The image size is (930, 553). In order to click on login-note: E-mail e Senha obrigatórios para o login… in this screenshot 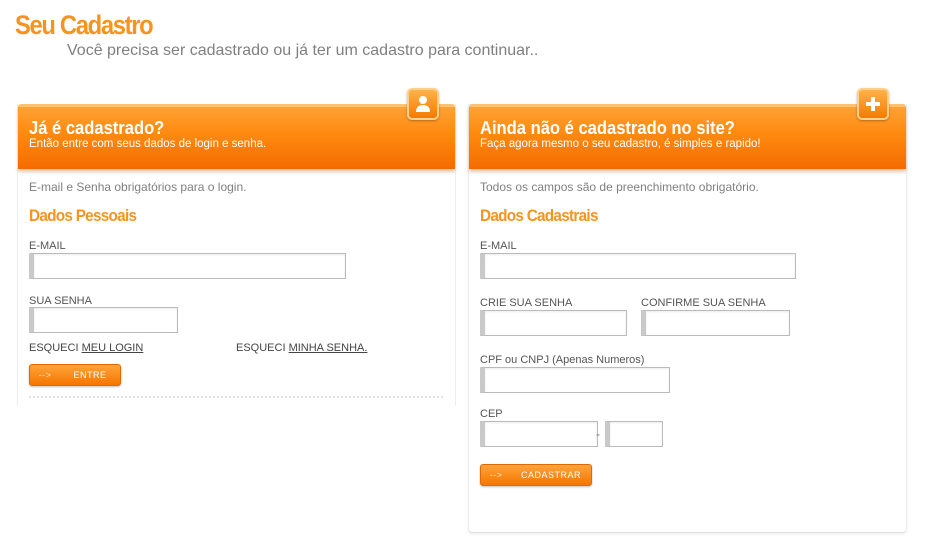, I will do `click(138, 187)`.